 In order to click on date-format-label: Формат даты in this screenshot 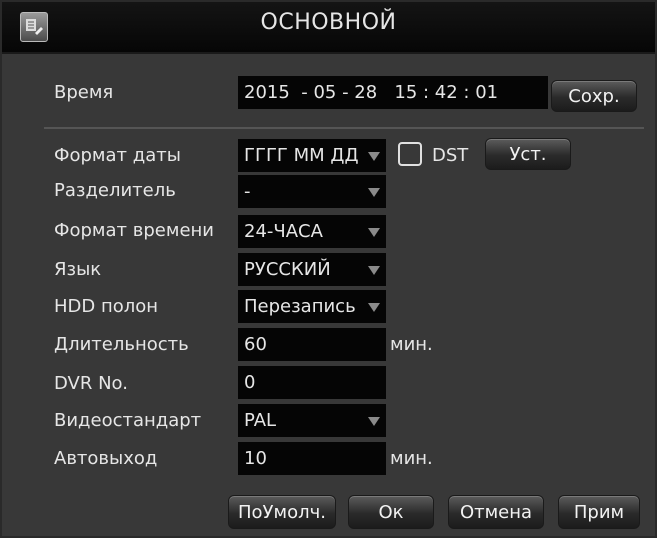, I will do `click(117, 155)`.